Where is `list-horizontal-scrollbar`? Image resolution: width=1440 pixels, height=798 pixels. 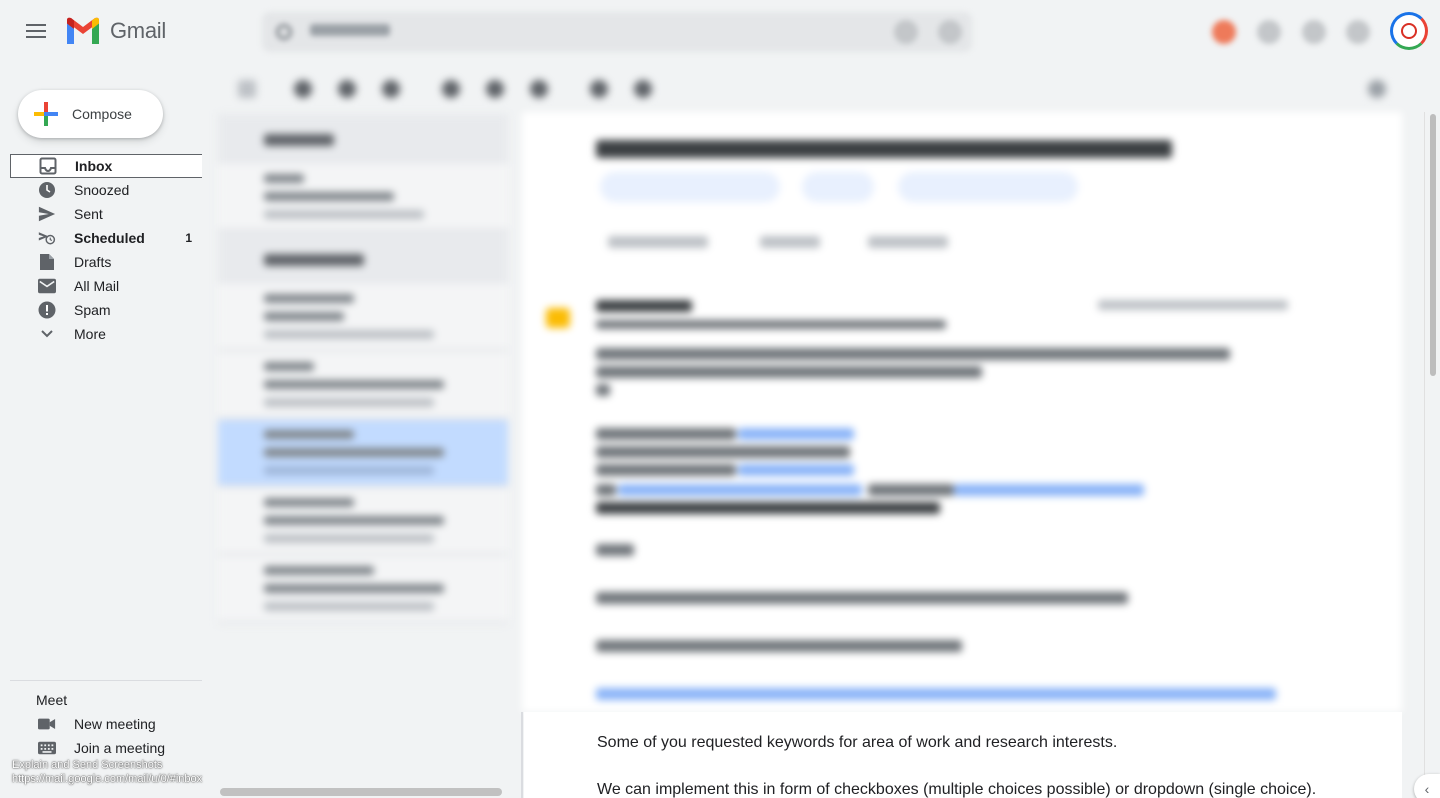 list-horizontal-scrollbar is located at coordinates (361, 792).